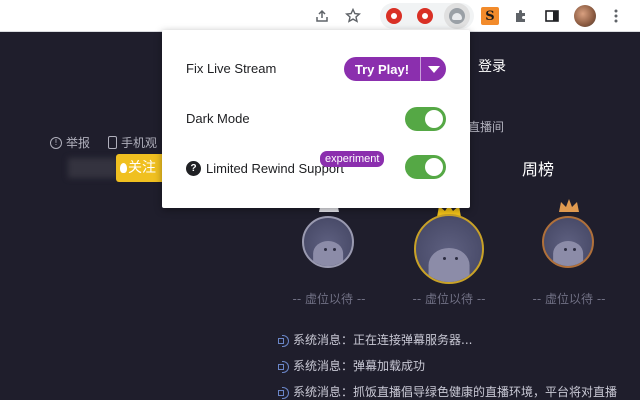  Describe the element at coordinates (433, 69) in the screenshot. I see `chevron-down-icon` at that location.